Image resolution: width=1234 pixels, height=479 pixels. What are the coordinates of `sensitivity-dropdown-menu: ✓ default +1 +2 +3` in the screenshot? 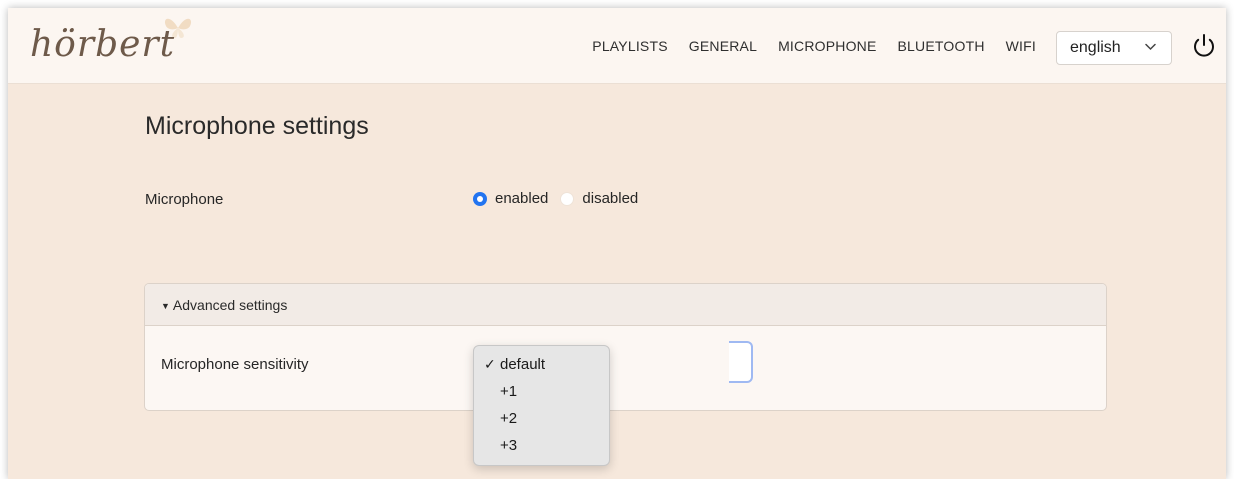 It's located at (541, 405).